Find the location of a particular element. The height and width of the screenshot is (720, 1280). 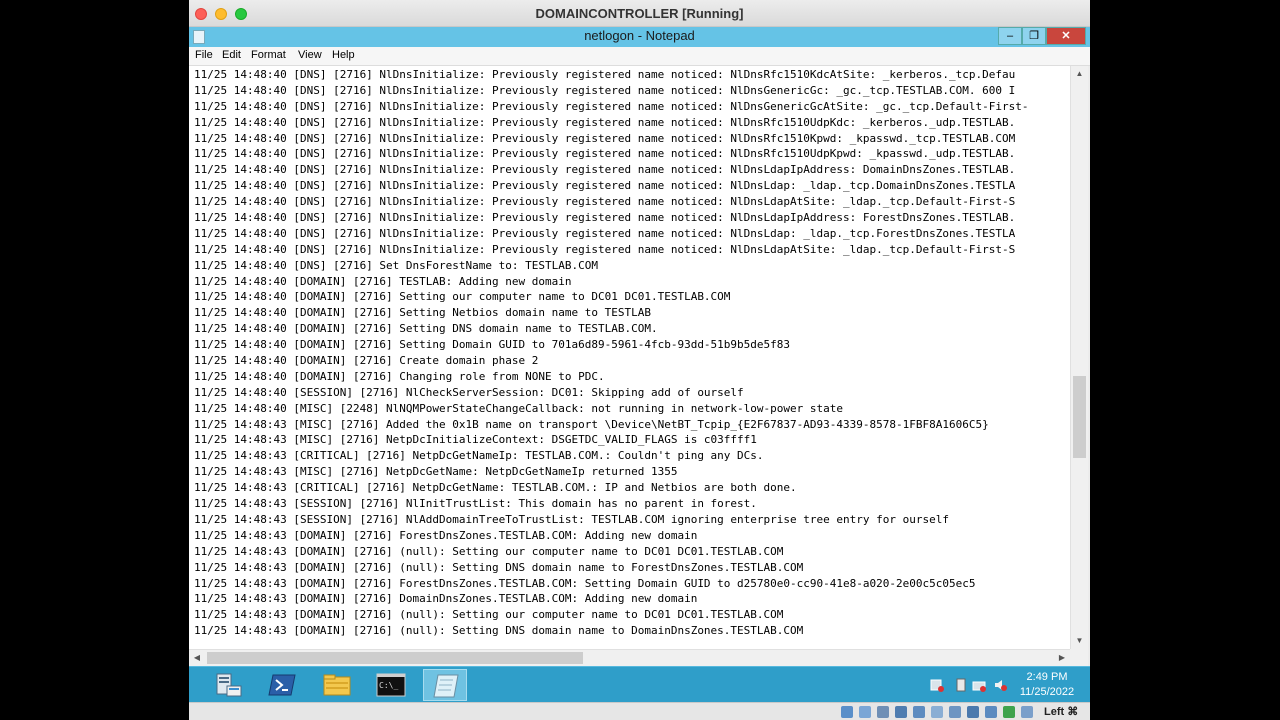

recording-icon is located at coordinates (973, 712).